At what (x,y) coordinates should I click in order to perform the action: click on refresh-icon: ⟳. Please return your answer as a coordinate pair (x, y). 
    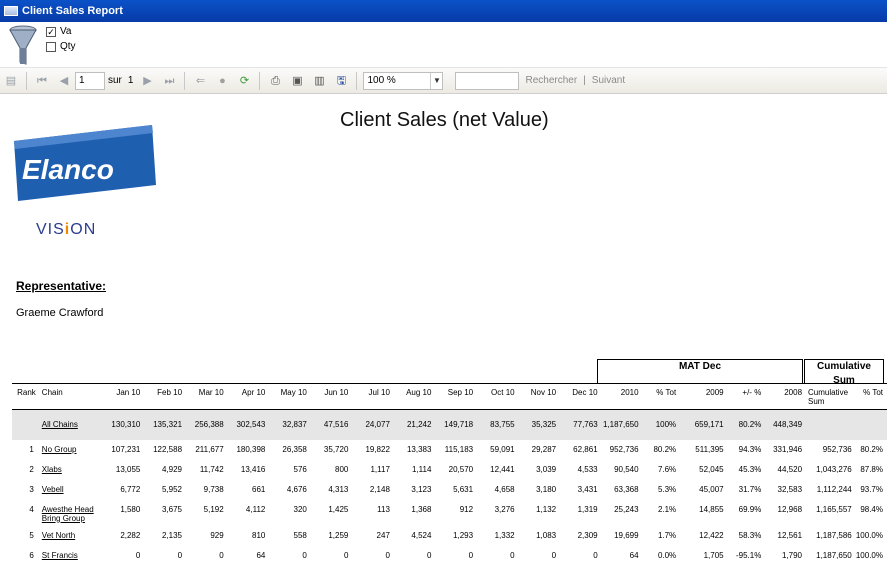
    Looking at the image, I should click on (244, 81).